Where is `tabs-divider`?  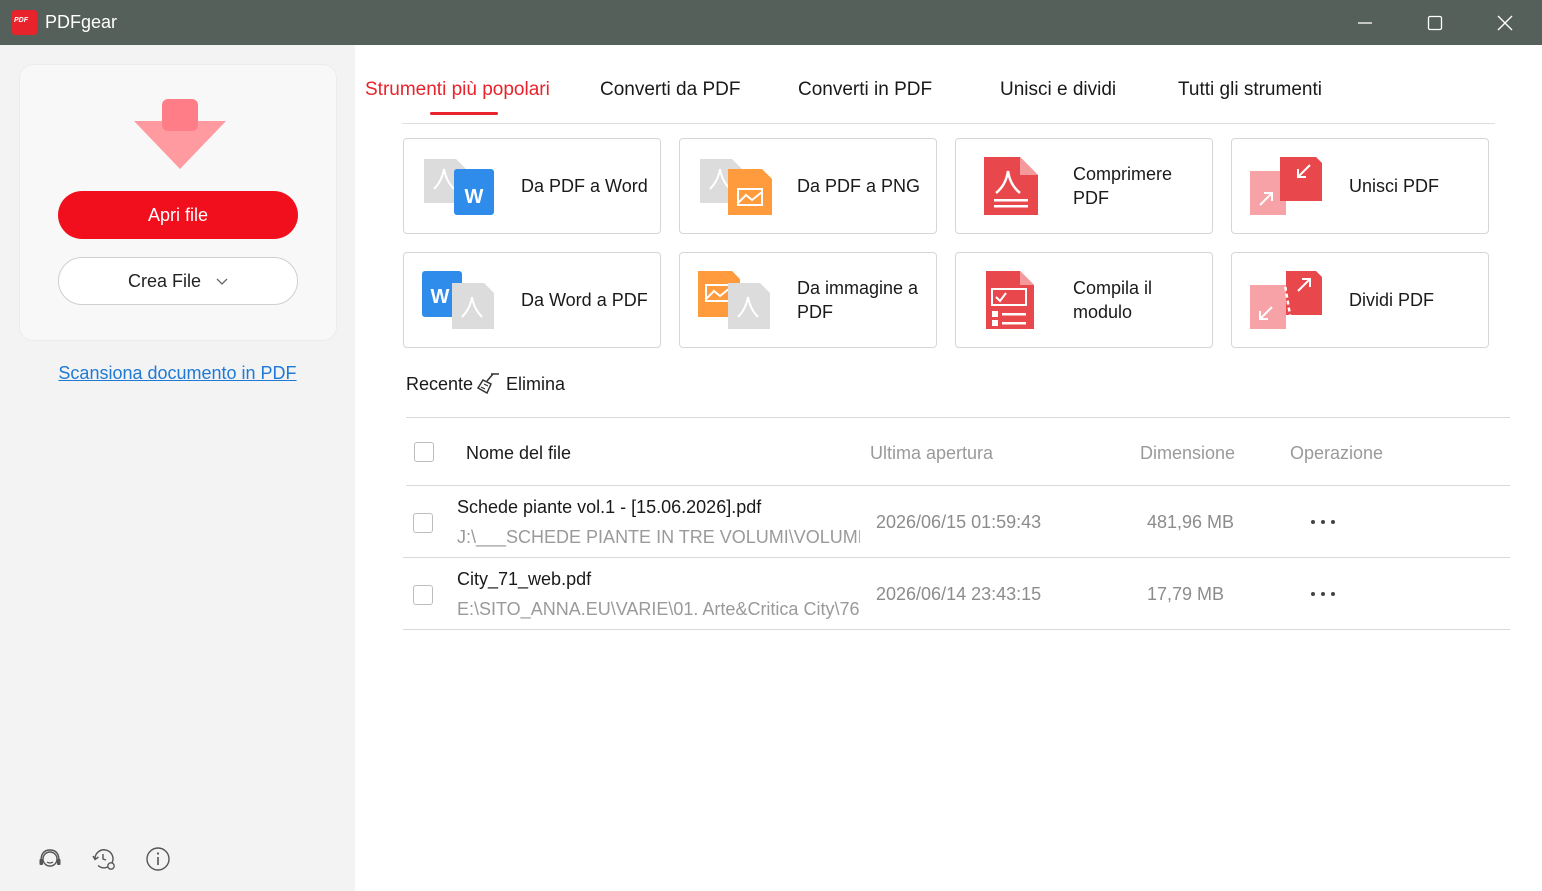
tabs-divider is located at coordinates (948, 123).